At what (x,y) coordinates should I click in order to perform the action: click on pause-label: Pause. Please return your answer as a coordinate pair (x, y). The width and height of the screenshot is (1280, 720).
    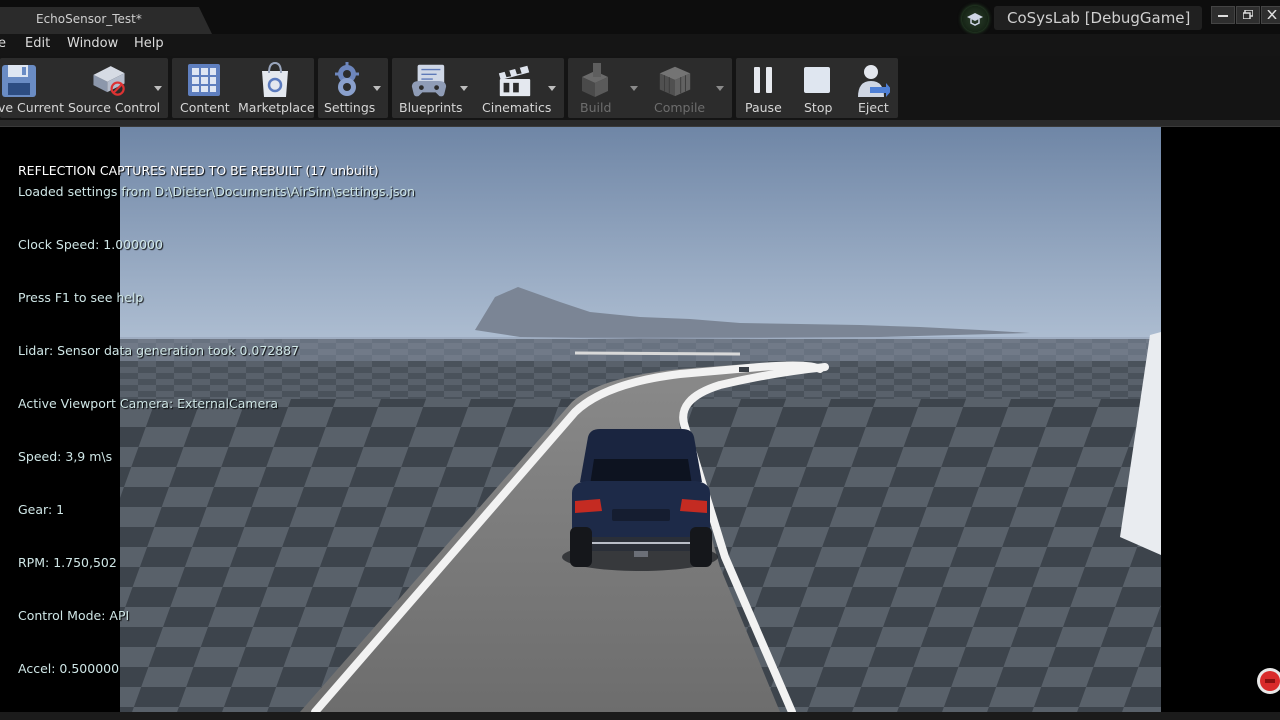
    Looking at the image, I should click on (763, 107).